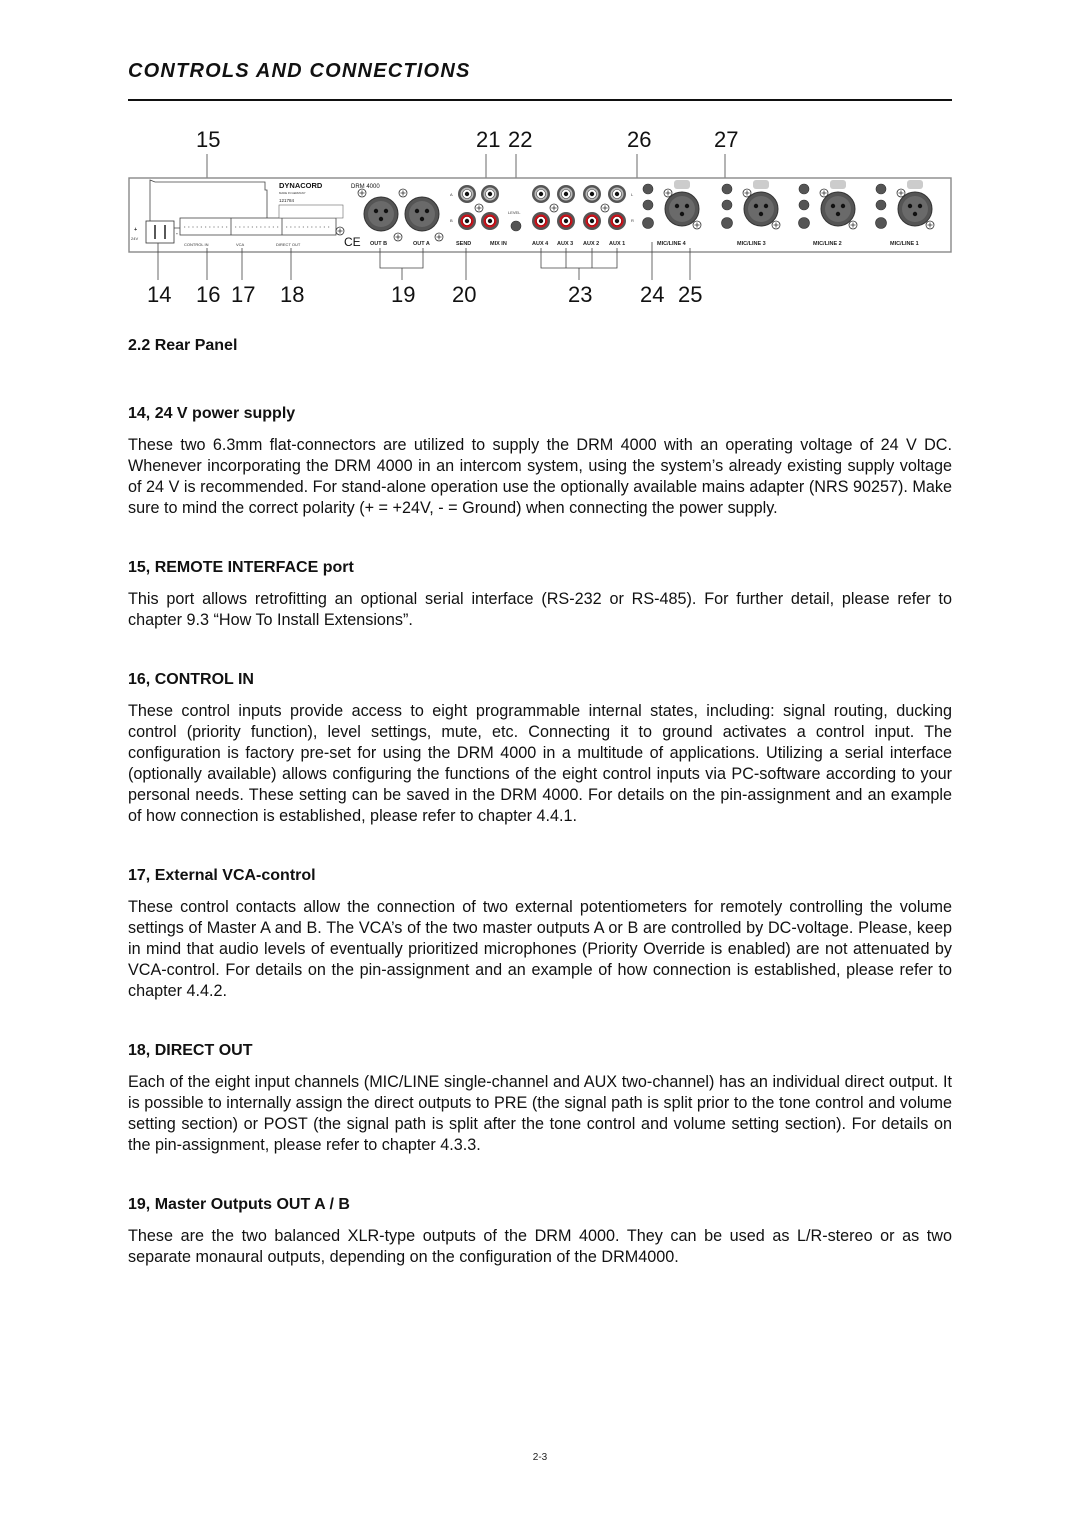 Image resolution: width=1080 pixels, height=1528 pixels. Describe the element at coordinates (751, 244) in the screenshot. I see `mic-line-3-label: MIC/LINE 3` at that location.